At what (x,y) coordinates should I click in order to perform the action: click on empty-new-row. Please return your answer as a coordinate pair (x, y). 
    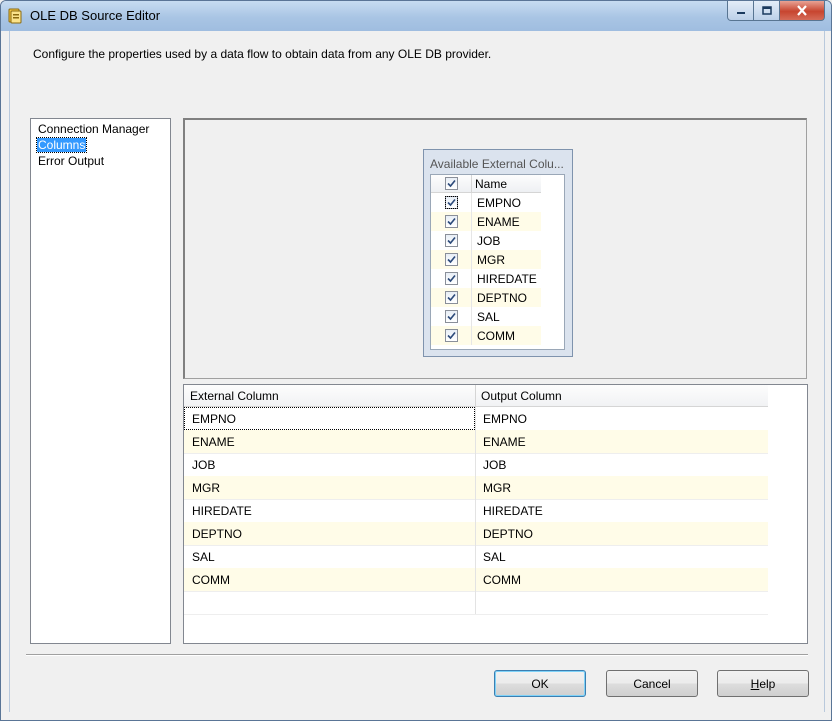
    Looking at the image, I should click on (476, 603).